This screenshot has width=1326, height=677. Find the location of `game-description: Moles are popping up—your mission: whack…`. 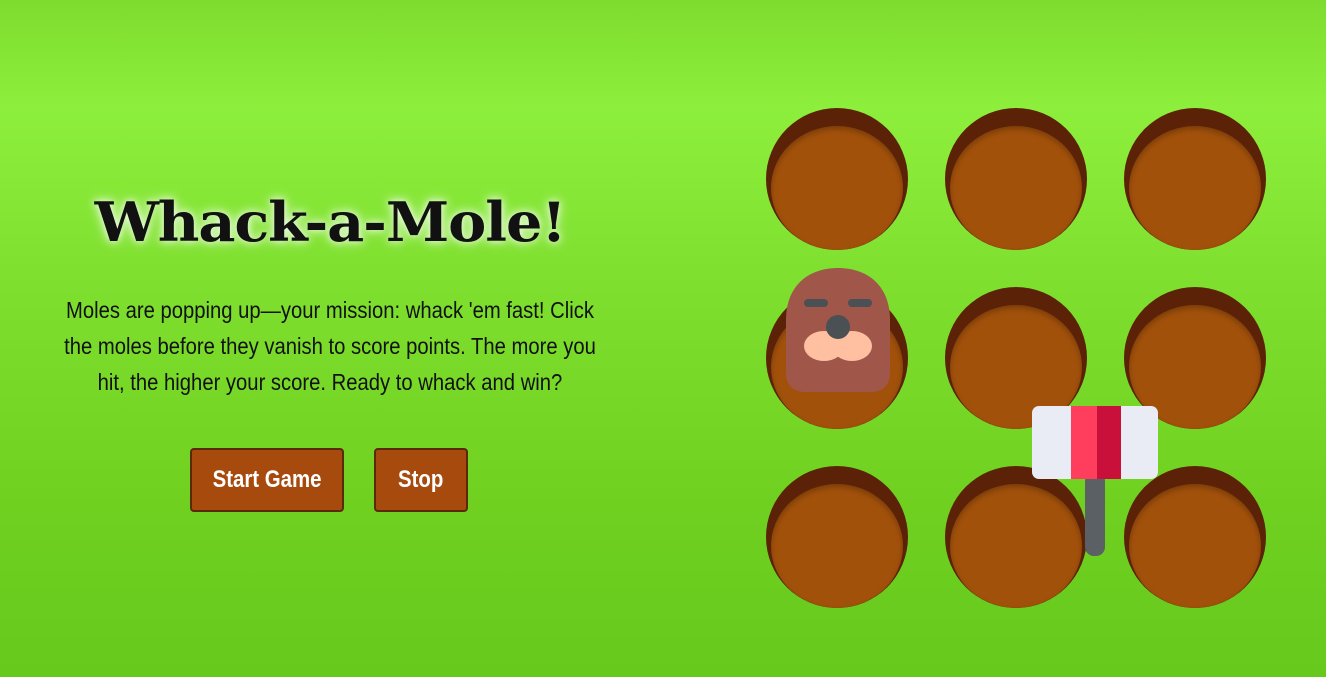

game-description: Moles are popping up—your mission: whack… is located at coordinates (330, 346).